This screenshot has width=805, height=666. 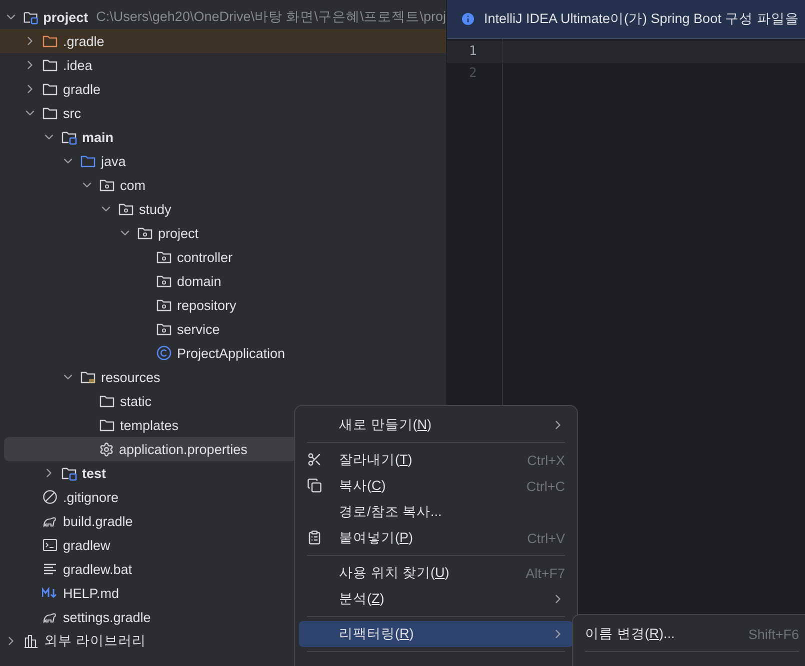 What do you see at coordinates (206, 305) in the screenshot?
I see `tree-item-label: repository` at bounding box center [206, 305].